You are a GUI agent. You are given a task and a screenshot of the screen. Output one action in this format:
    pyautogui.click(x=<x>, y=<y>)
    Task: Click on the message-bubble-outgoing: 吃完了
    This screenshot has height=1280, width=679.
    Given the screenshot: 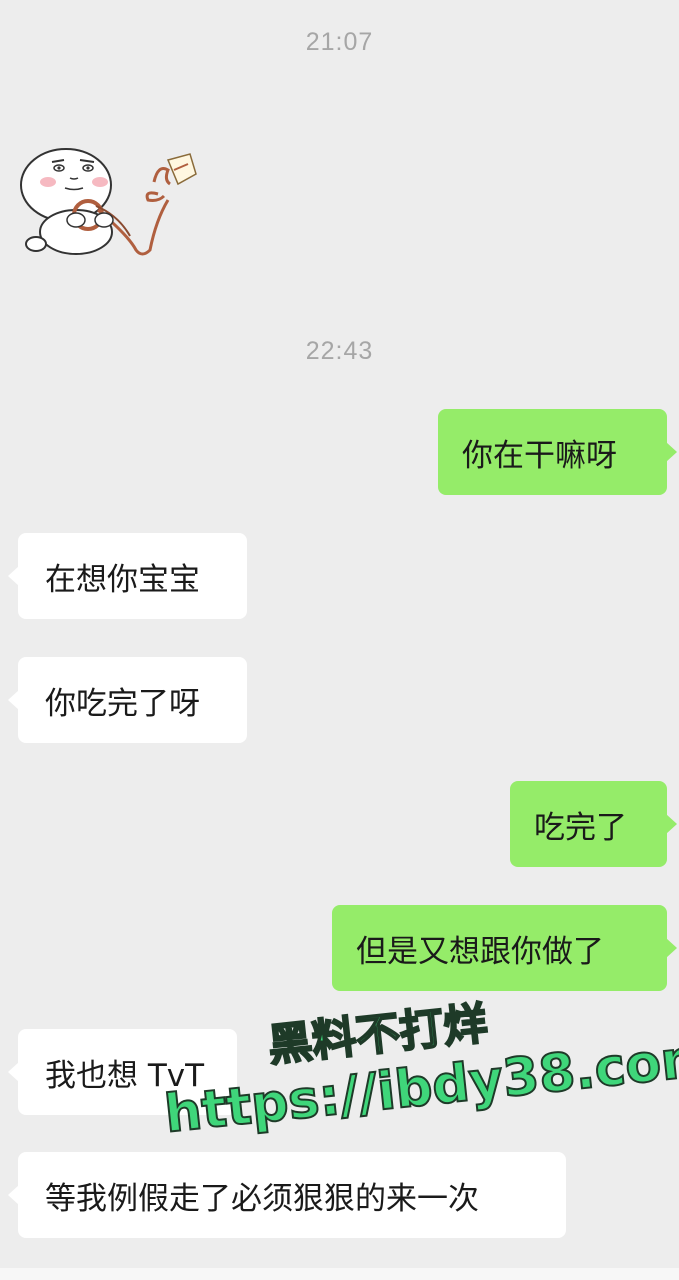 What is the action you would take?
    pyautogui.click(x=593, y=824)
    